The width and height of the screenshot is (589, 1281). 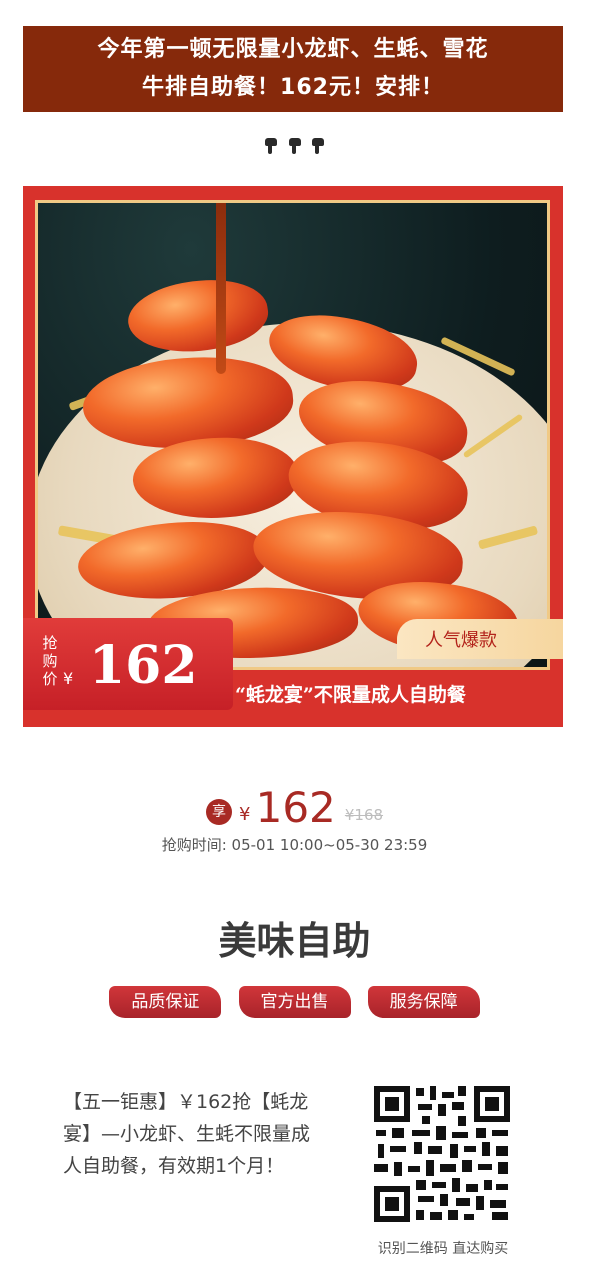 I want to click on current-price: 162, so click(x=295, y=807).